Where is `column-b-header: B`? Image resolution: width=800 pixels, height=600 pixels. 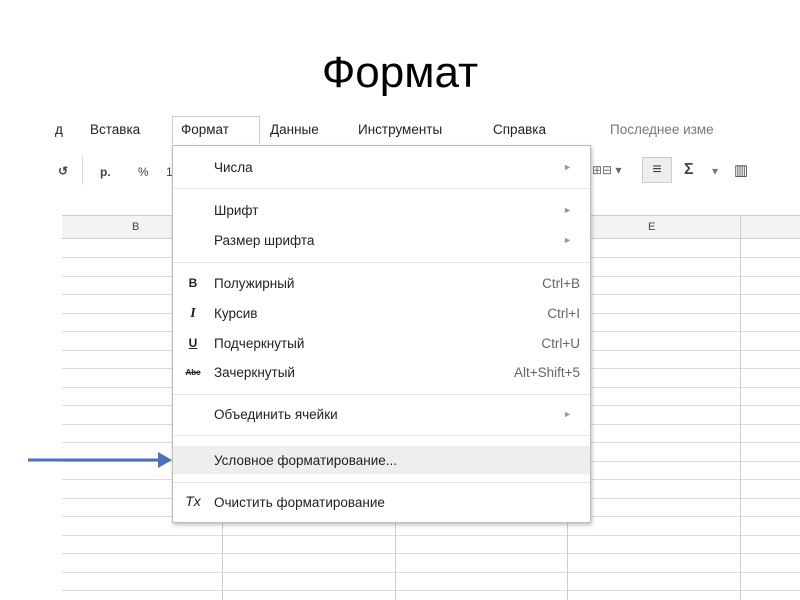 column-b-header: B is located at coordinates (135, 227).